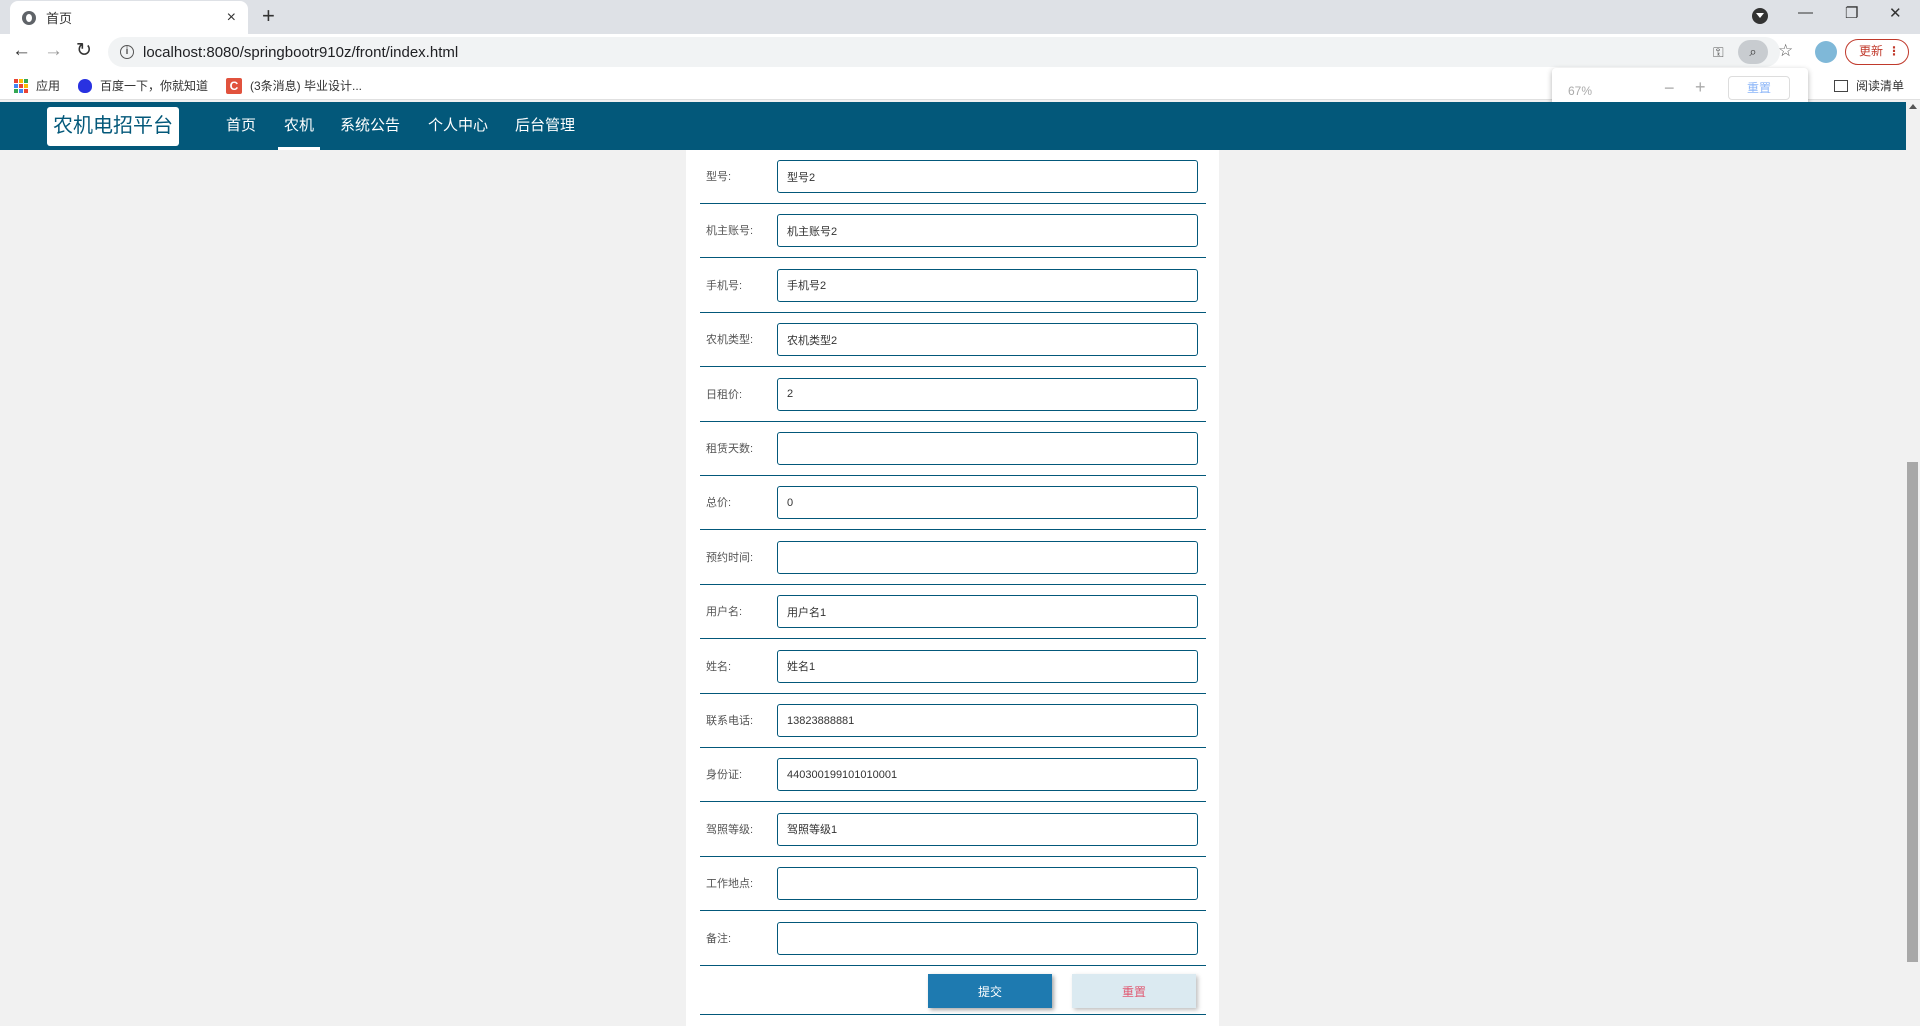  I want to click on form-row-id-card: 身份证:, so click(953, 775).